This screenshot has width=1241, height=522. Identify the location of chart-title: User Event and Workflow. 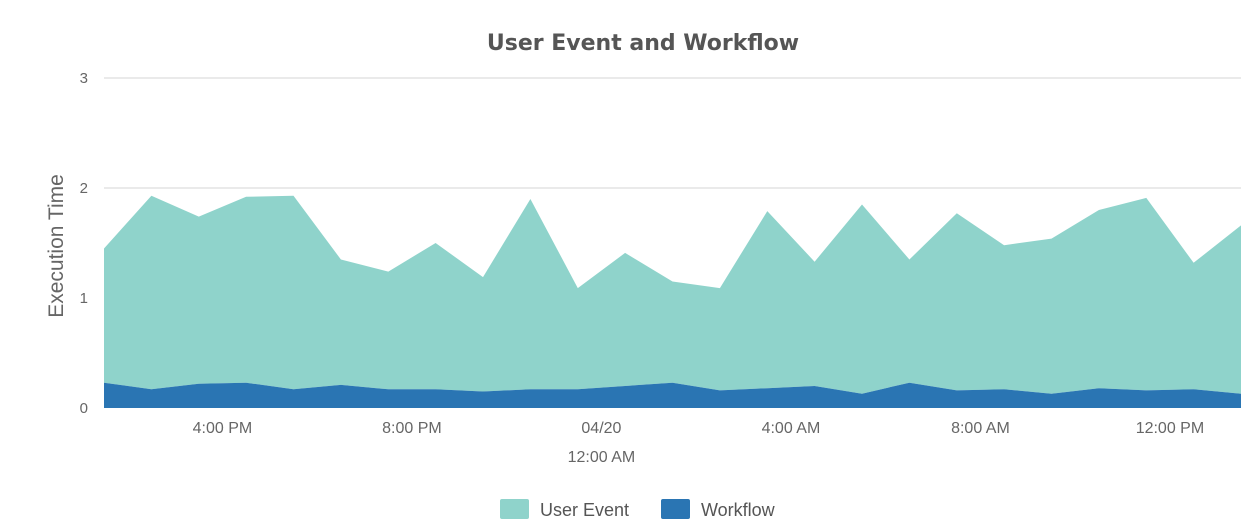
(643, 43).